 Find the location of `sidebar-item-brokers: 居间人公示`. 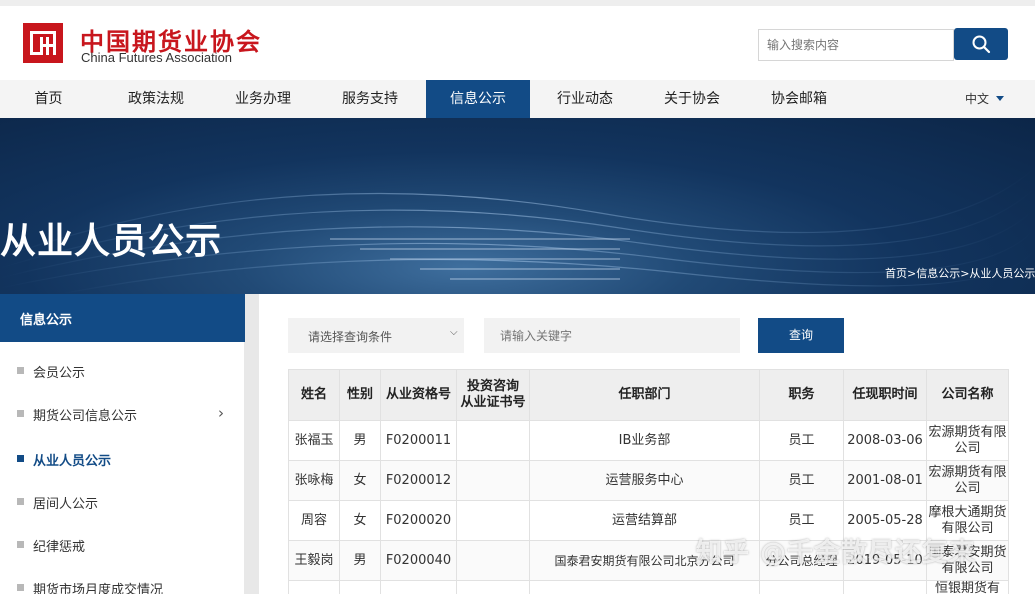

sidebar-item-brokers: 居间人公示 is located at coordinates (122, 502).